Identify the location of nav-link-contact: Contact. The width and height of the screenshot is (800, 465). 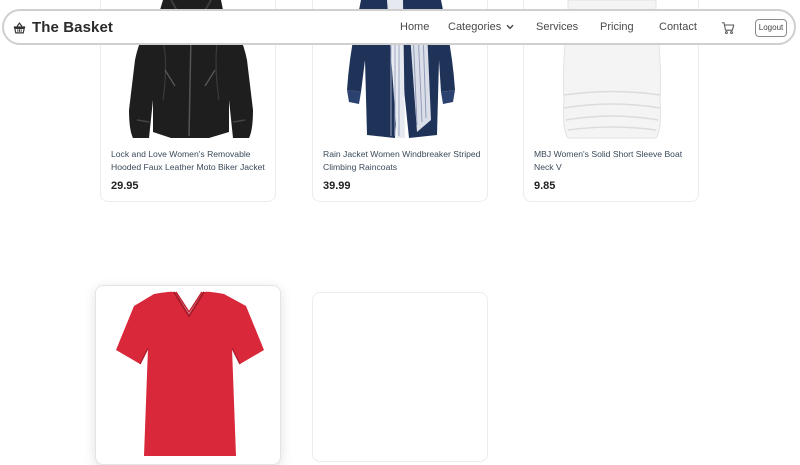
(678, 27).